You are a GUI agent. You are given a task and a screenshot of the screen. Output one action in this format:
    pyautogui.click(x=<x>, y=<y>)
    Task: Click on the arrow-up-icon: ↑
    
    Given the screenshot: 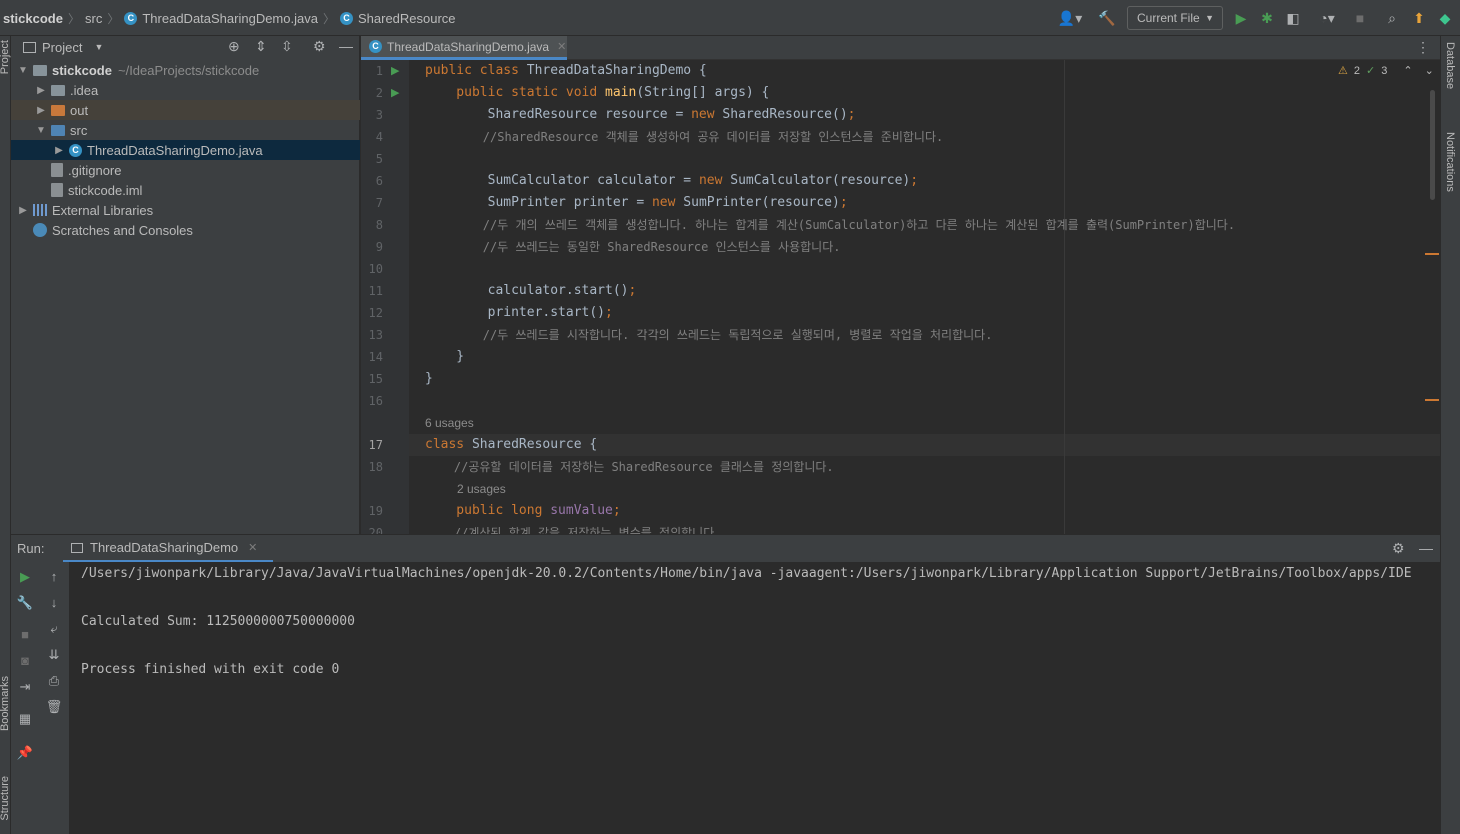 What is the action you would take?
    pyautogui.click(x=54, y=576)
    